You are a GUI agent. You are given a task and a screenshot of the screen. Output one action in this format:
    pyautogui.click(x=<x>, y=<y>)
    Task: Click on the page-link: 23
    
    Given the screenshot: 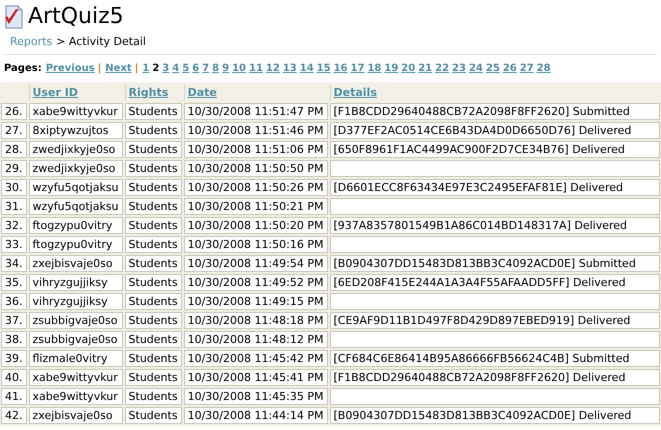 What is the action you would take?
    pyautogui.click(x=459, y=68)
    